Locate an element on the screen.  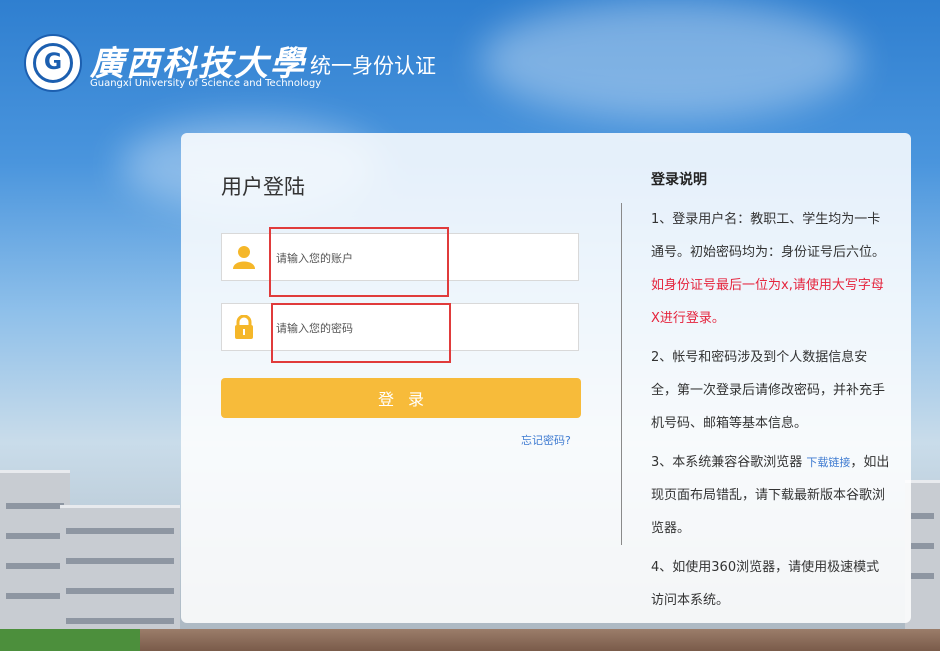
instruction-item-4: 4、如使用360浏览器，请使用极速模式访问本系统。 is located at coordinates (765, 584).